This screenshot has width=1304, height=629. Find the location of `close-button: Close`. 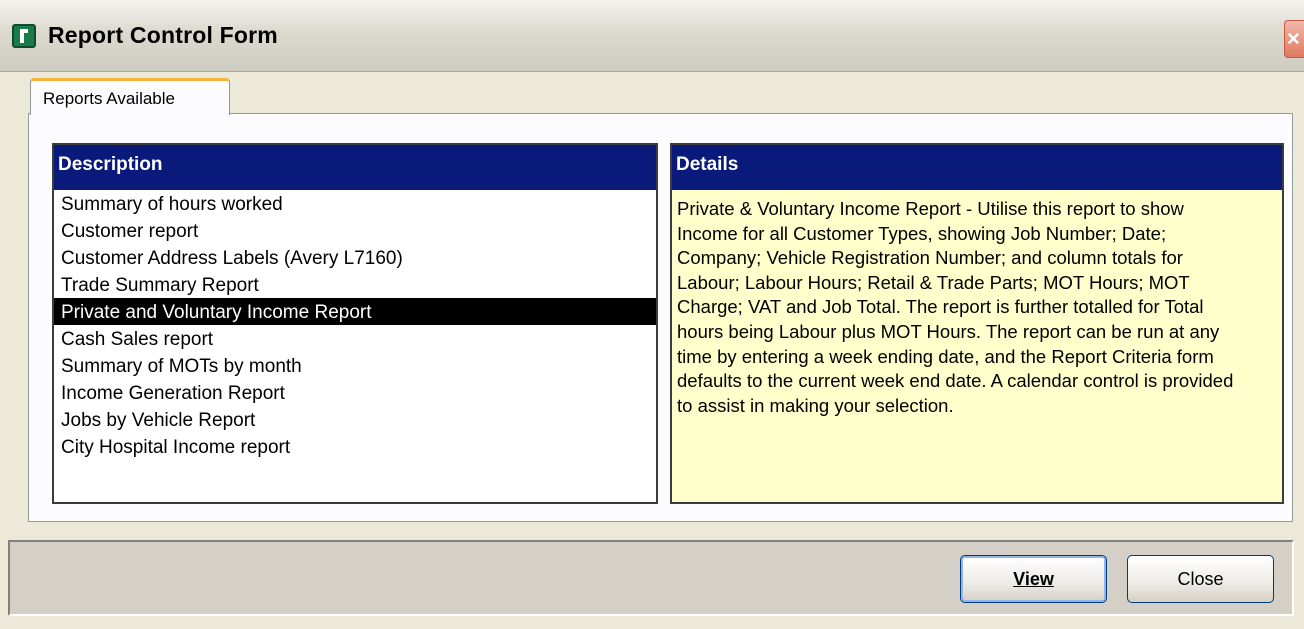

close-button: Close is located at coordinates (1200, 579).